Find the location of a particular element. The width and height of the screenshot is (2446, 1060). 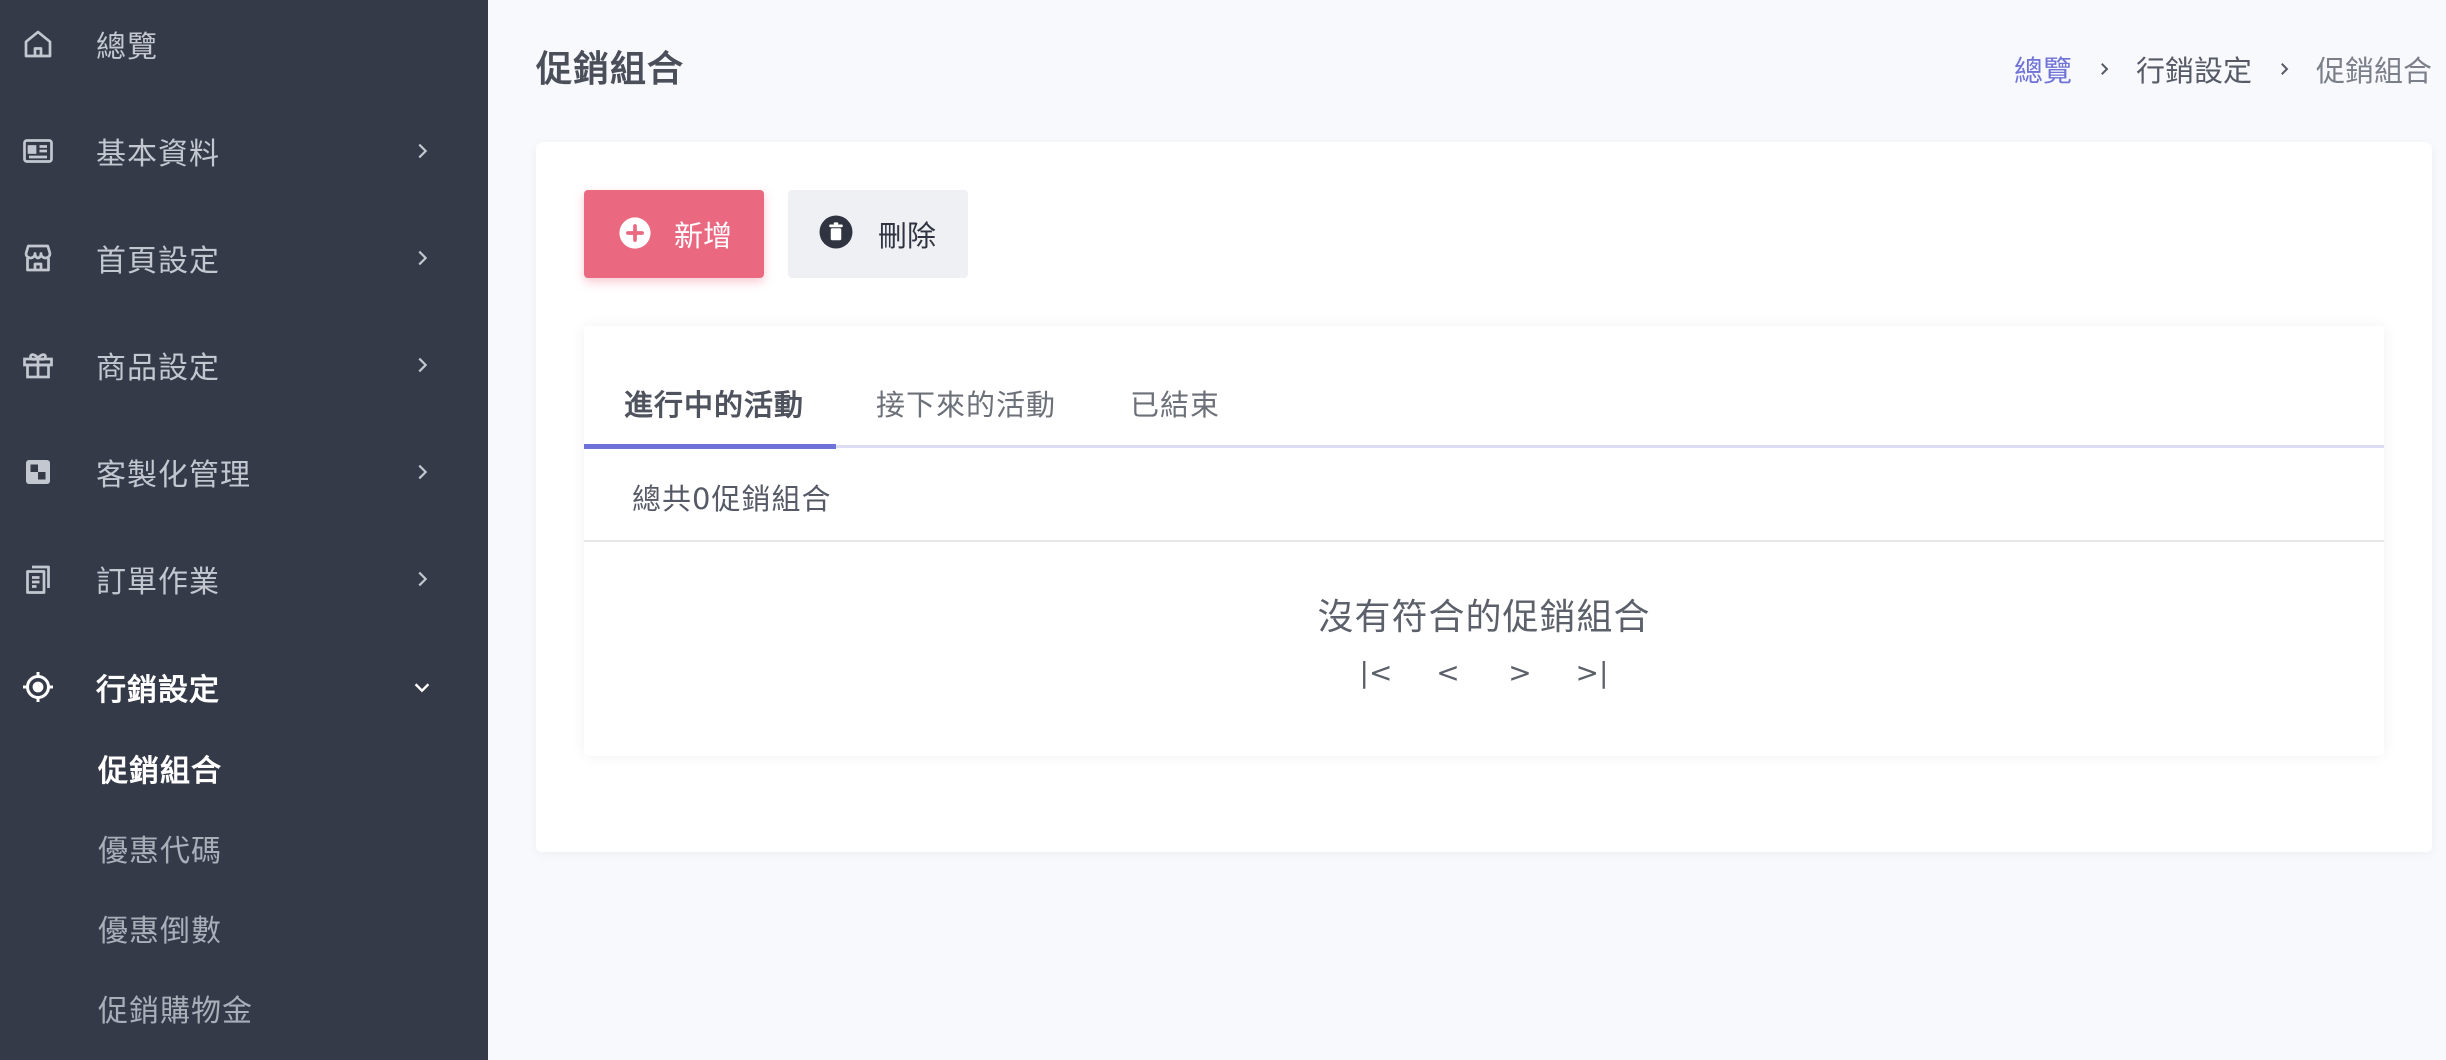

storefront-icon is located at coordinates (38, 258).